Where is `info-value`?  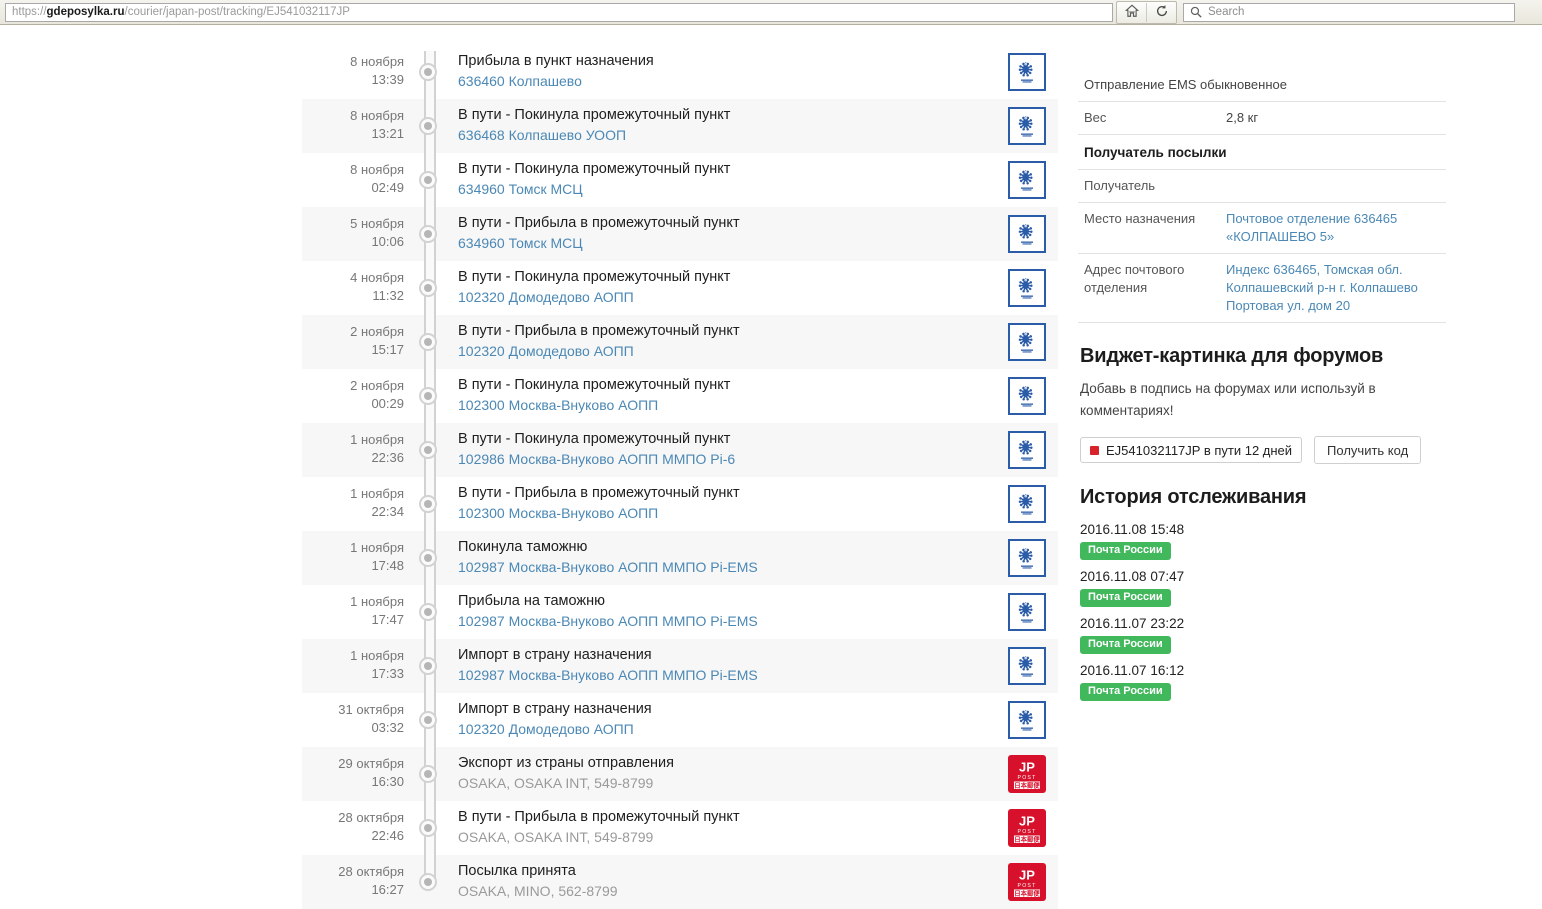 info-value is located at coordinates (1333, 186).